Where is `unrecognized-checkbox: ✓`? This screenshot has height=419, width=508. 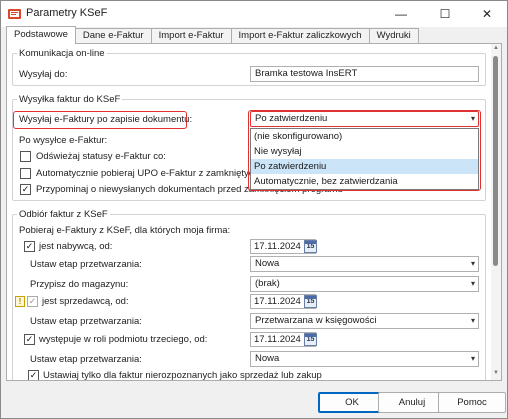
unrecognized-checkbox: ✓ is located at coordinates (33, 375).